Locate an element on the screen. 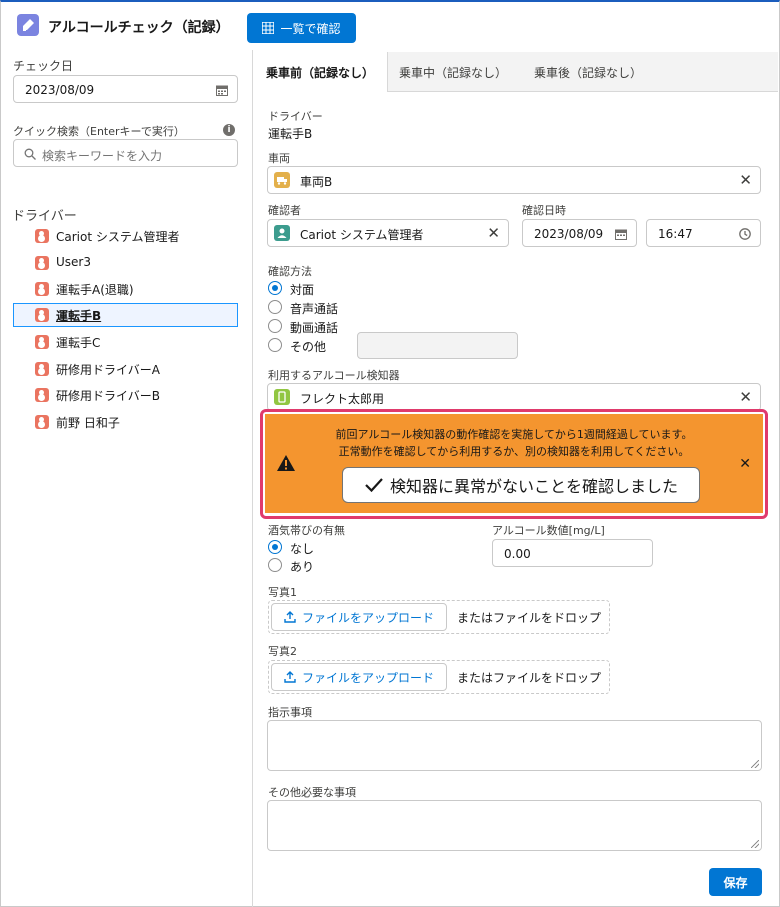  method-option-video: 動画通話 is located at coordinates (314, 328).